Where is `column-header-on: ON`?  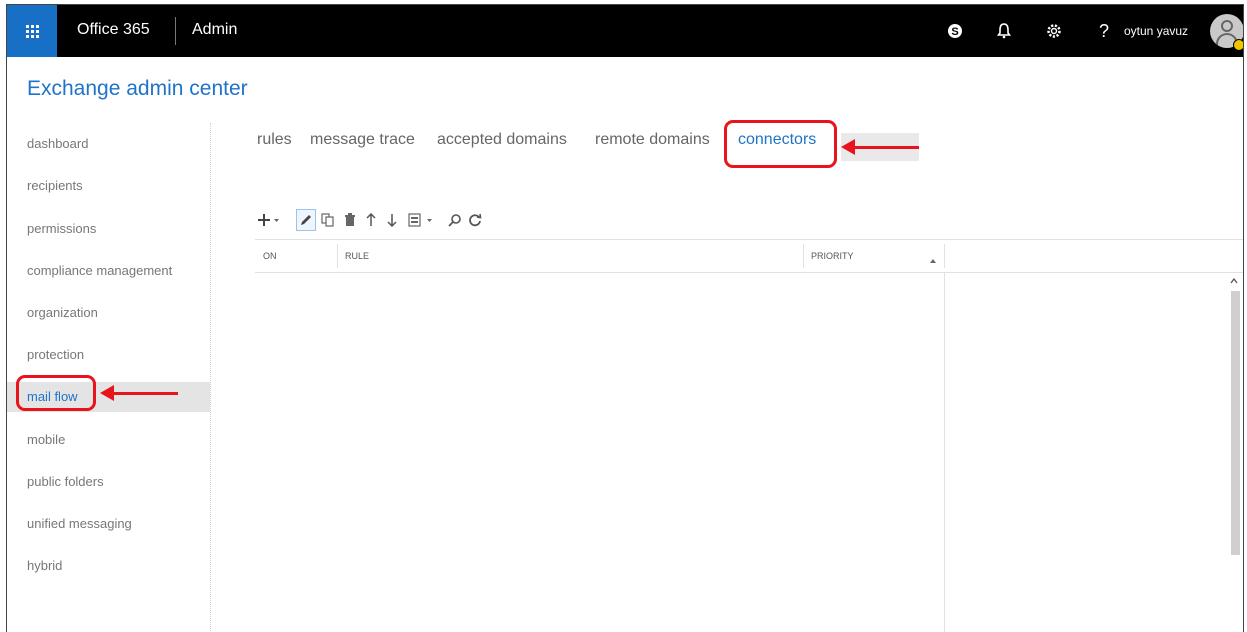
column-header-on: ON is located at coordinates (296, 256).